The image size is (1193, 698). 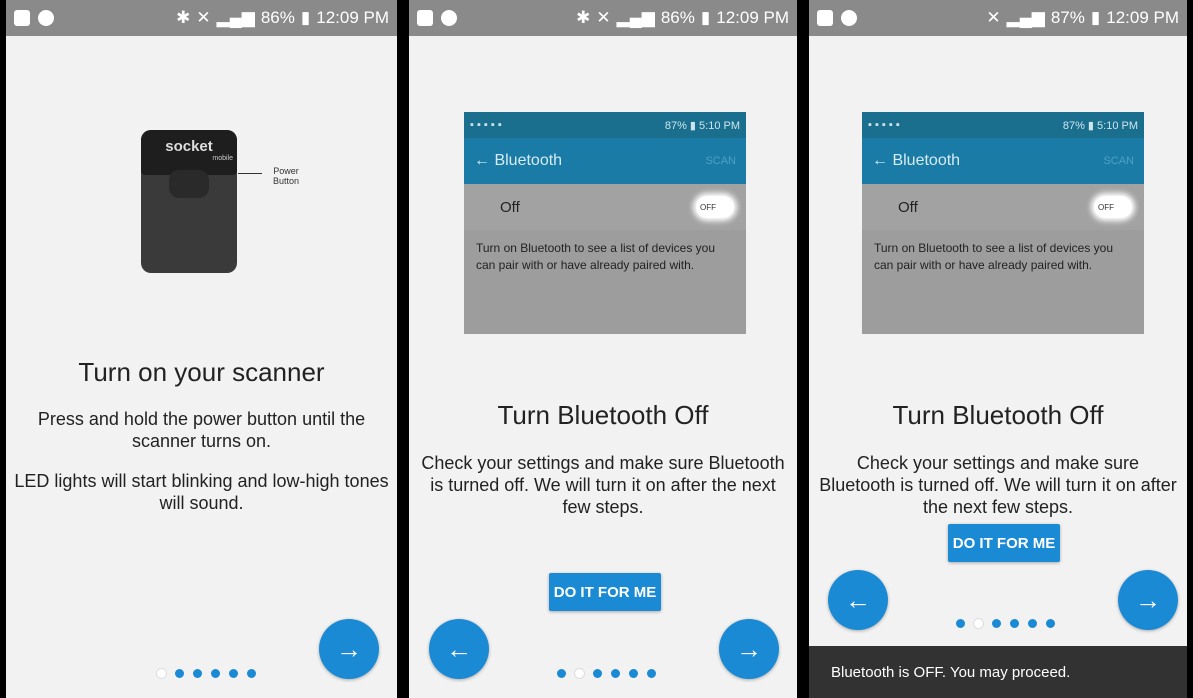 I want to click on status-bar: ✕ ▂▄▆ 87% ▮ 12:09 PM, so click(x=998, y=18).